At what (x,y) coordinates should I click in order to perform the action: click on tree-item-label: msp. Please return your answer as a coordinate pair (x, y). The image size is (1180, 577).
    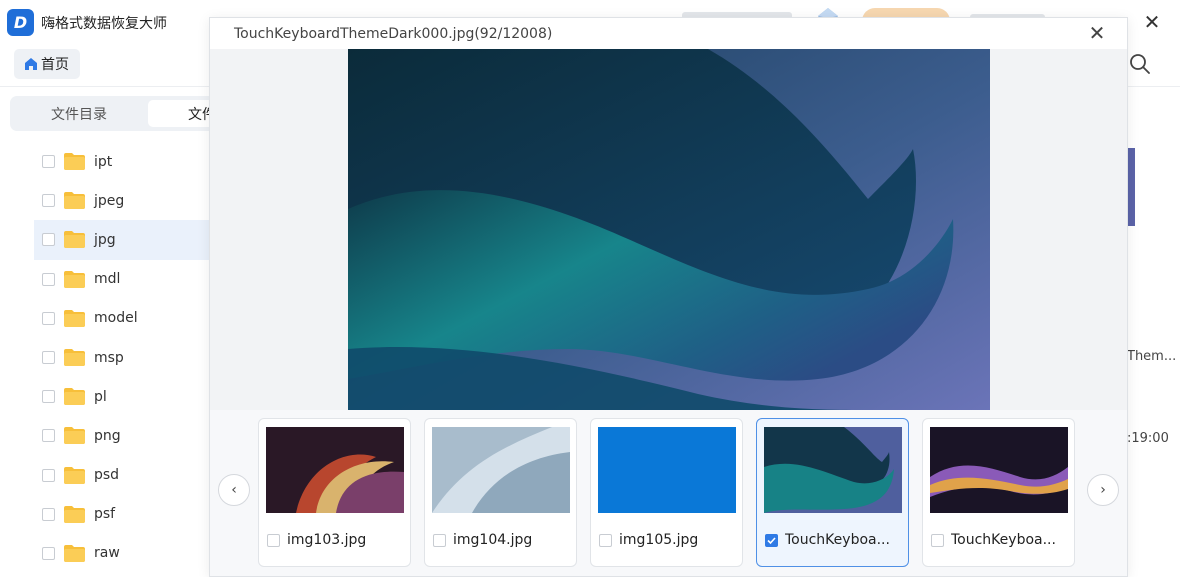
    Looking at the image, I should click on (109, 357).